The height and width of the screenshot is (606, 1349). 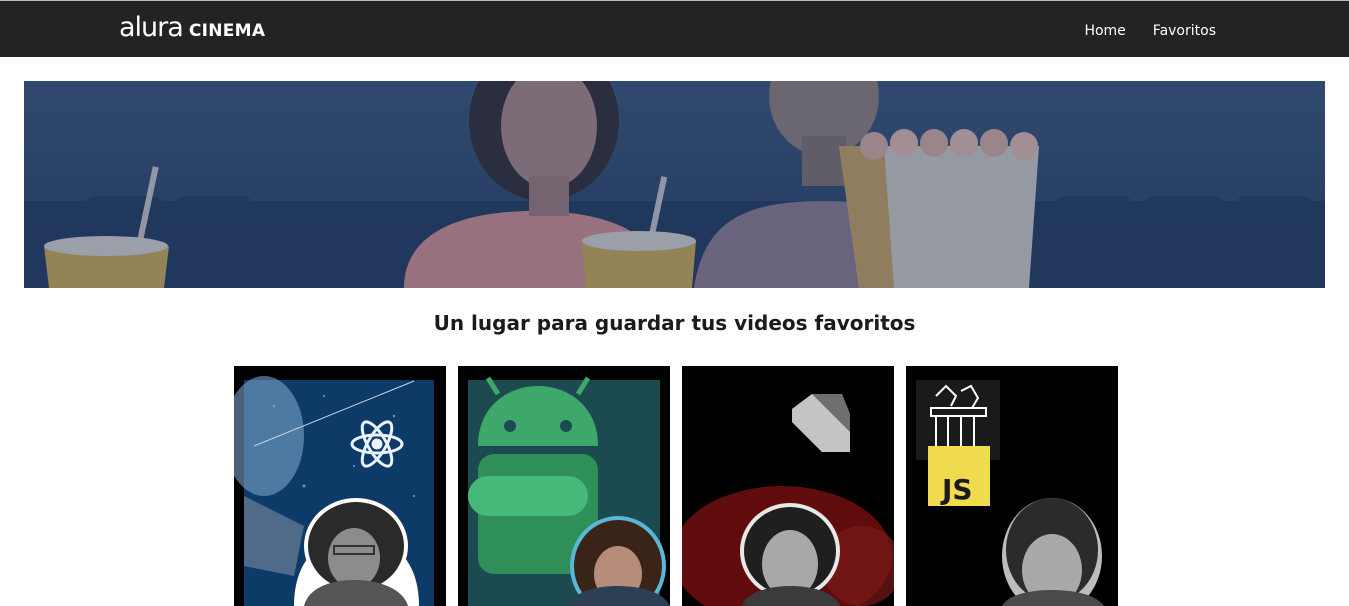 I want to click on react-thumbnail, so click(x=340, y=486).